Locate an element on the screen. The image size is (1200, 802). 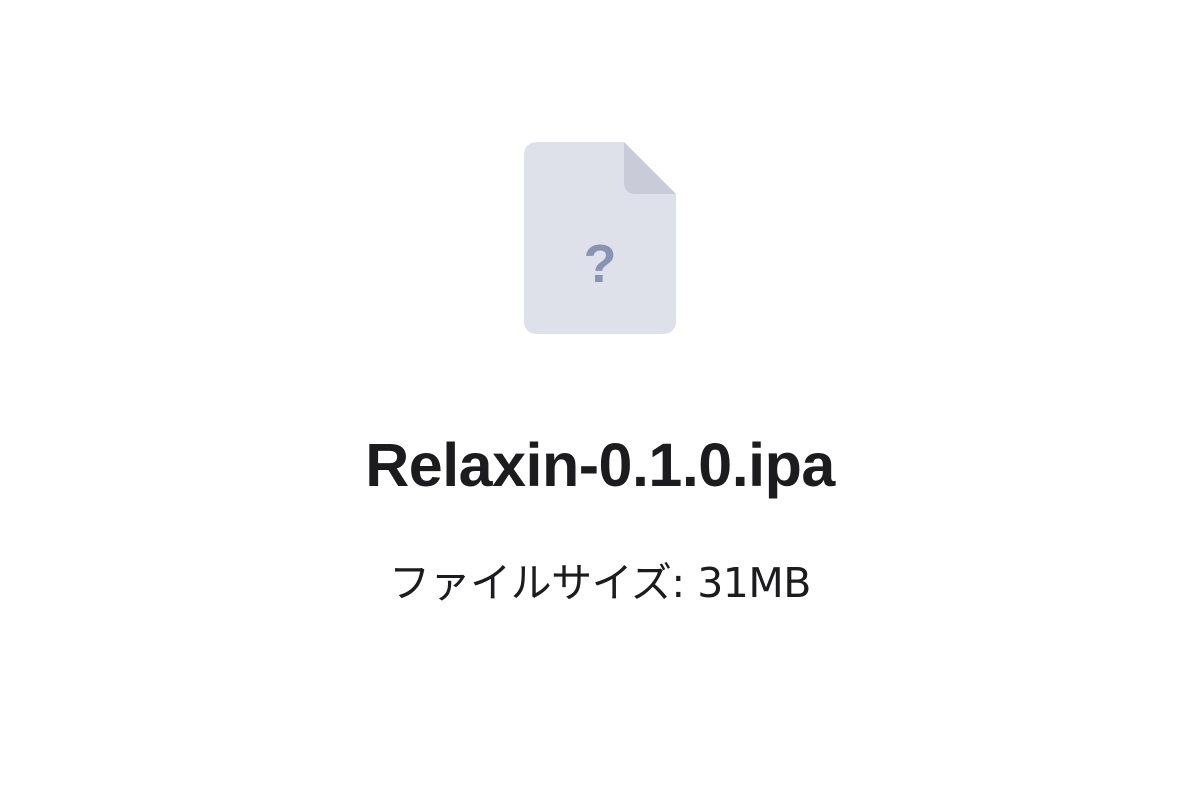
question-mark-glyph: ? is located at coordinates (600, 264).